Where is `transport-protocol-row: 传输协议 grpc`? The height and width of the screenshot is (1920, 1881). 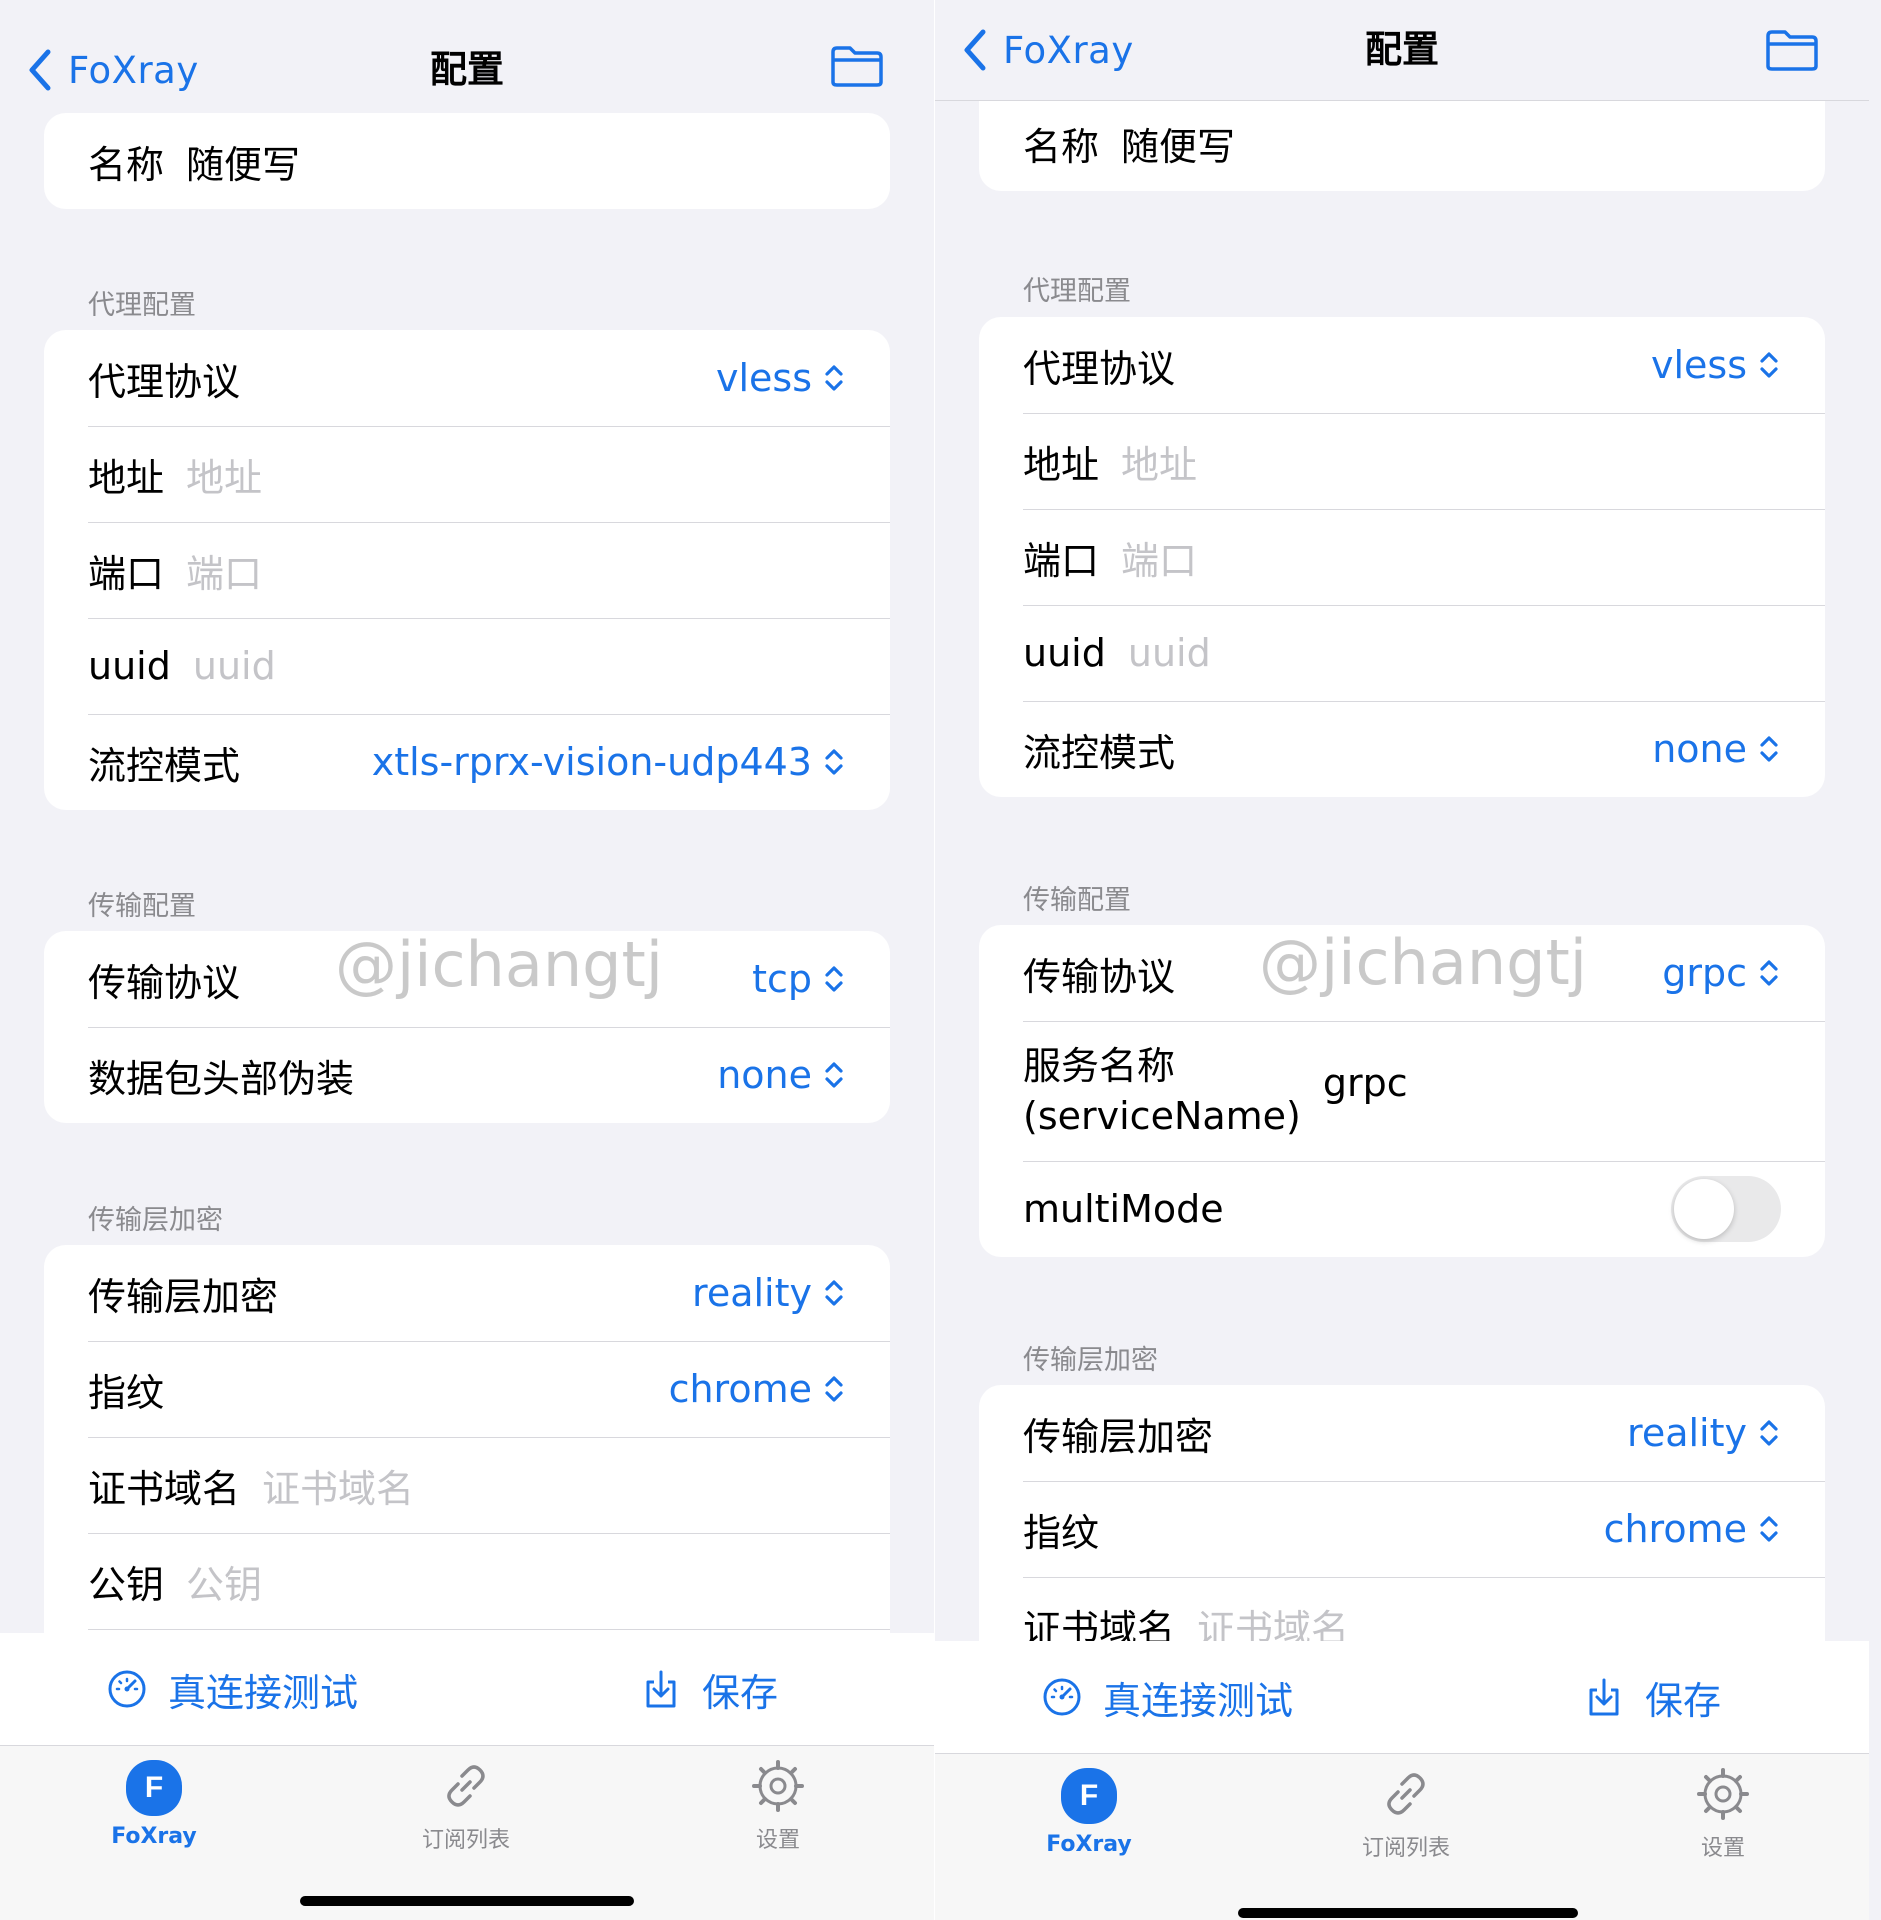 transport-protocol-row: 传输协议 grpc is located at coordinates (1402, 973).